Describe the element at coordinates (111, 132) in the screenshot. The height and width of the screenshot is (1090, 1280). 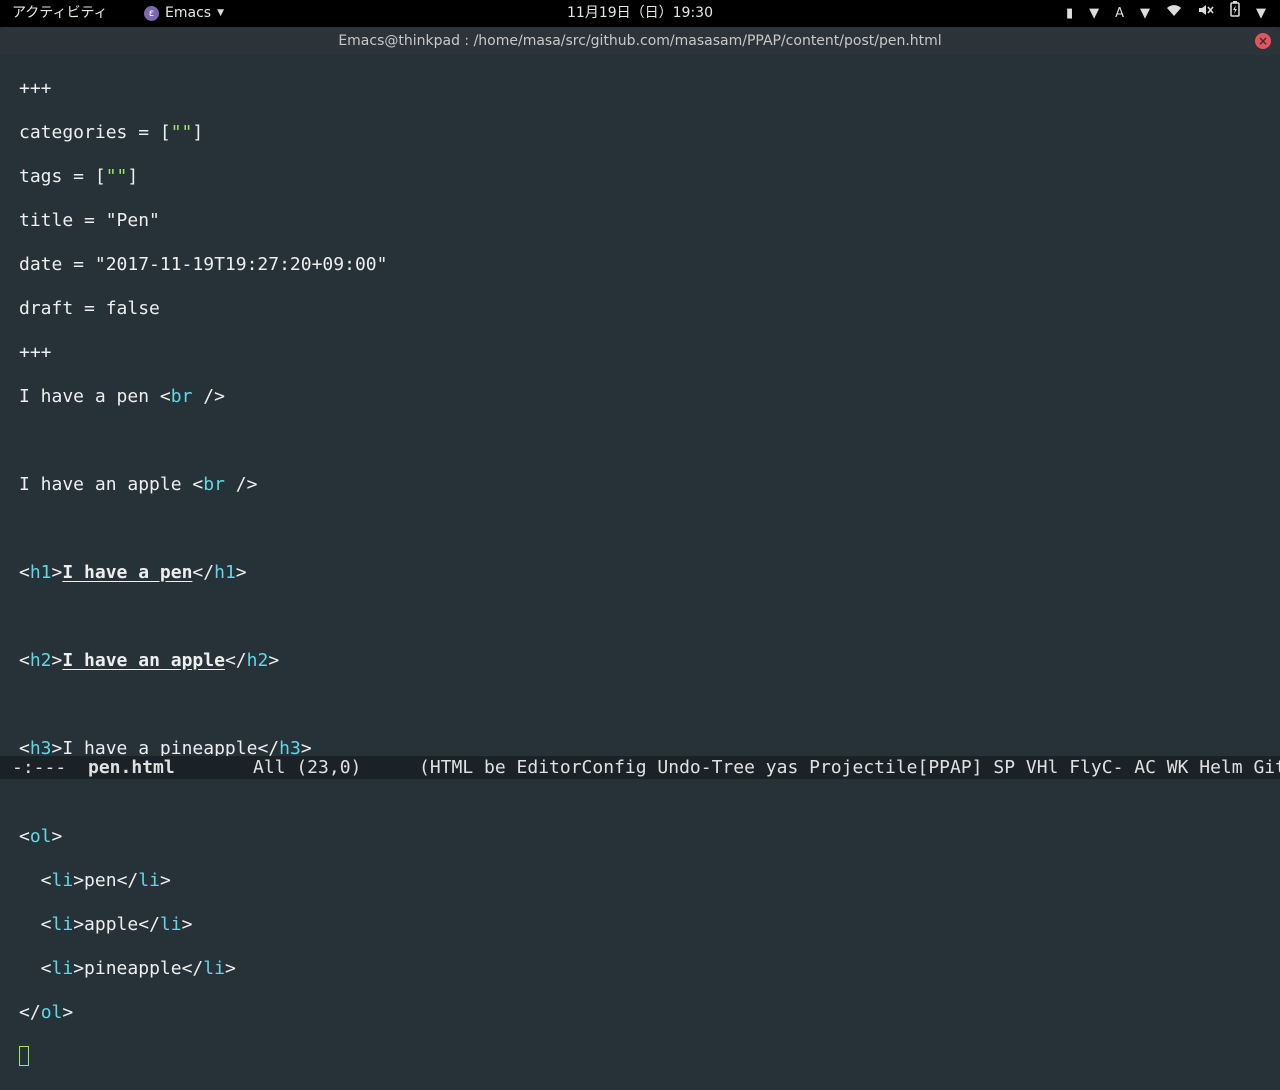
I see `code-line: categories = [""]` at that location.